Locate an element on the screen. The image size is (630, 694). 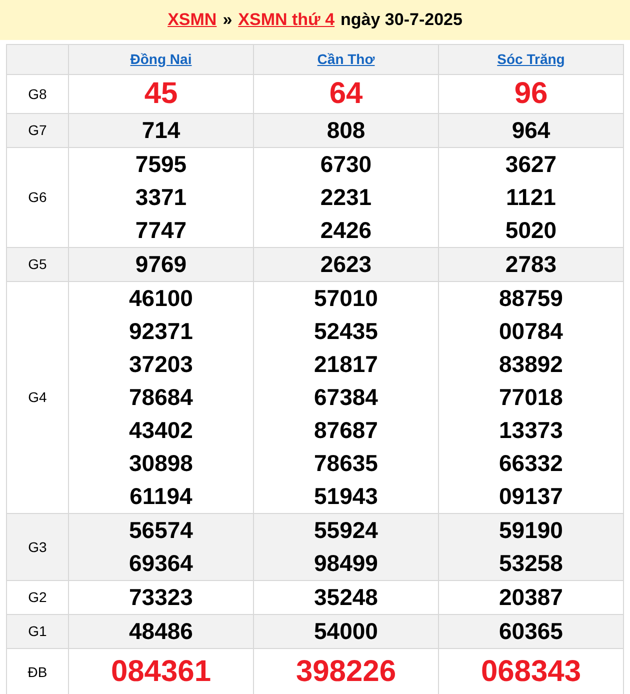
result-number: 3371 is located at coordinates (161, 197).